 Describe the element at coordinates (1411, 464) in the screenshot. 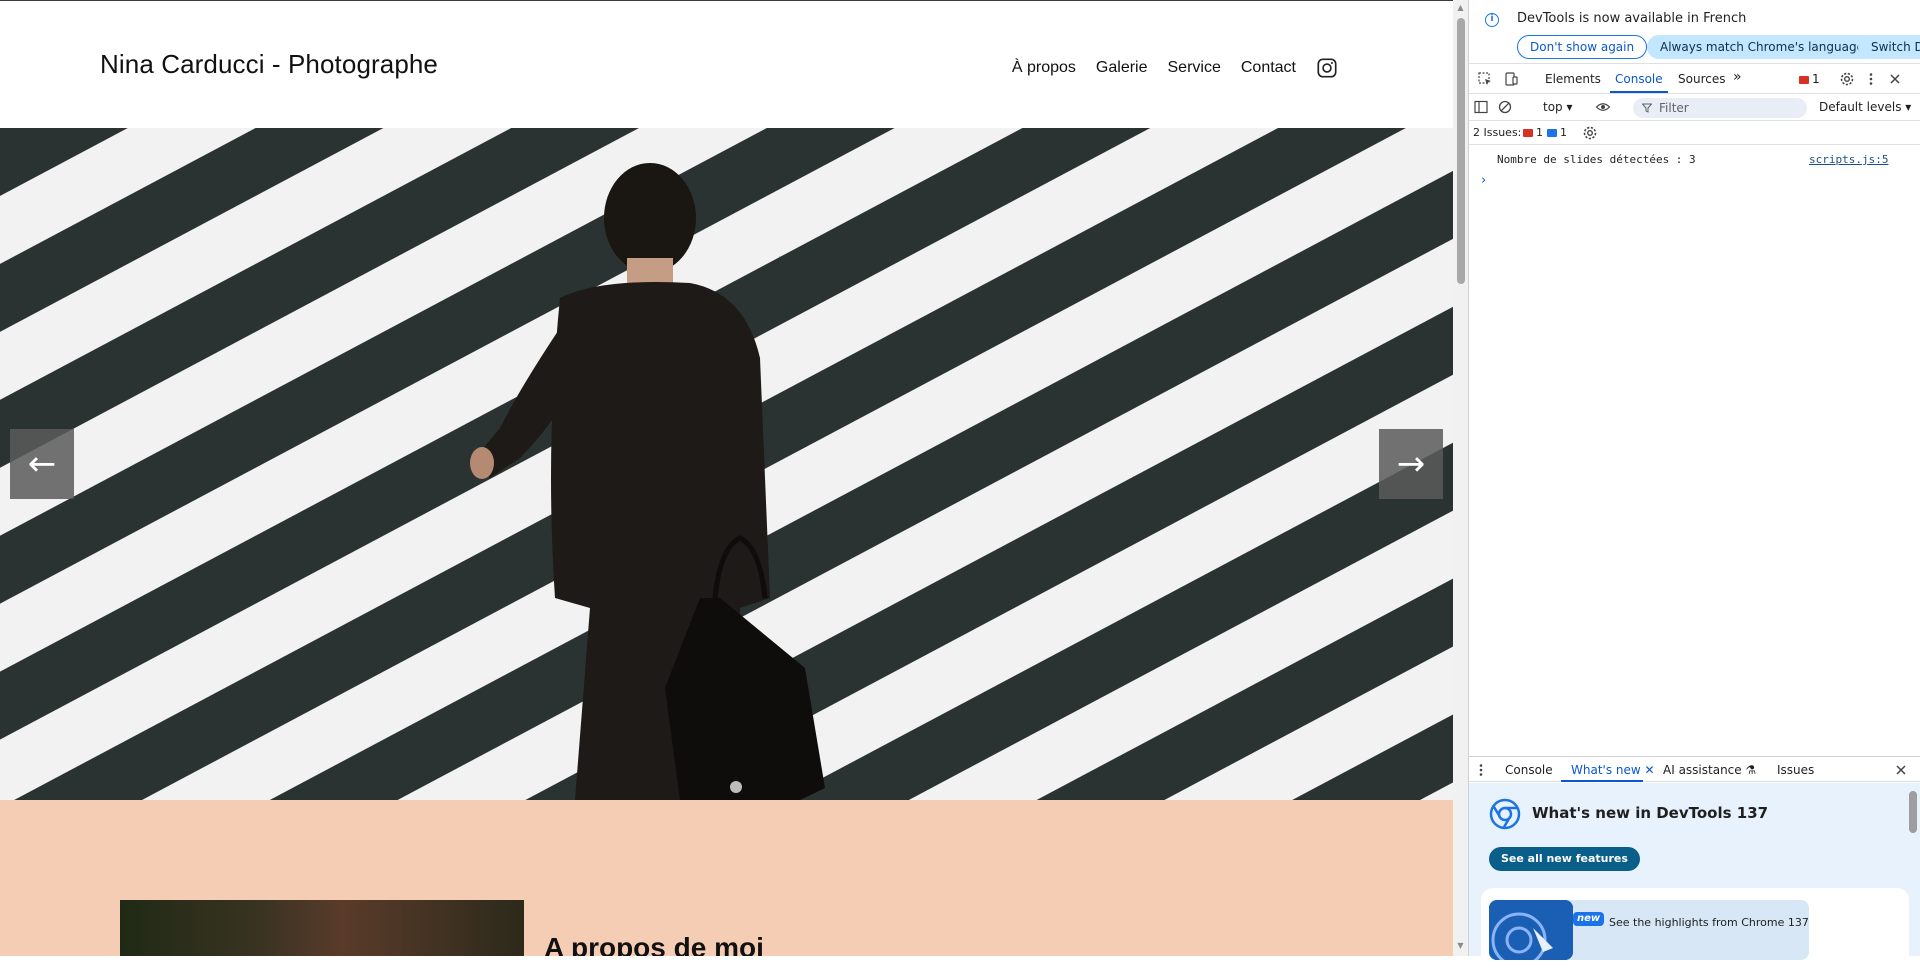

I see `carousel-next-button: →` at that location.